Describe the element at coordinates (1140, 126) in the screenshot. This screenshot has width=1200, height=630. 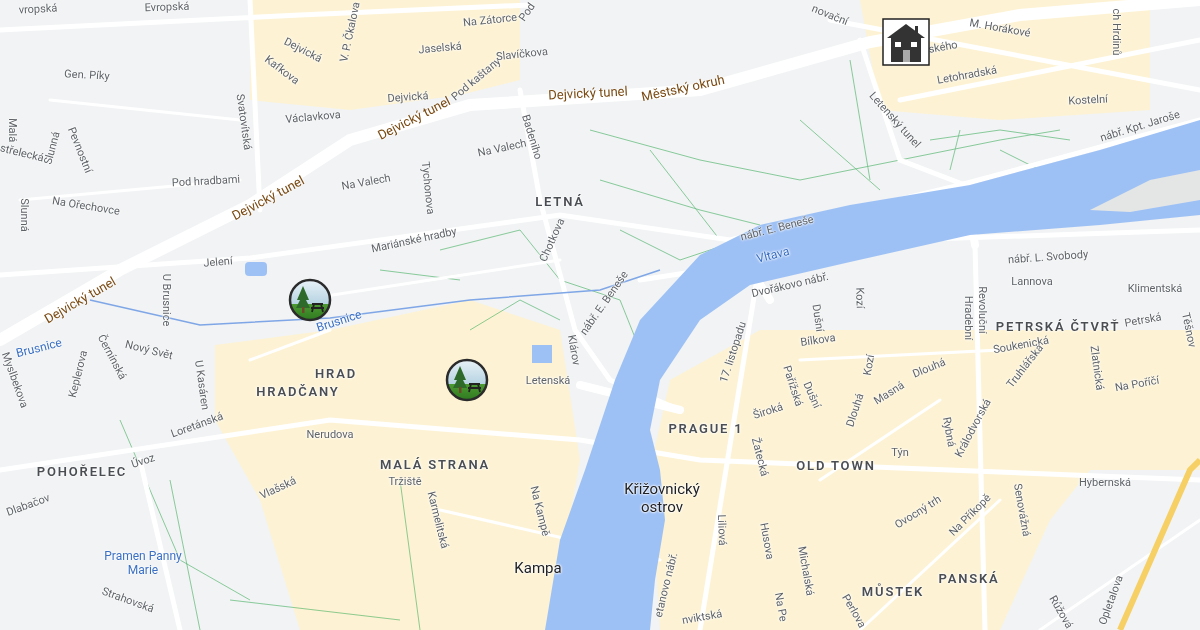
I see `map-label: nábř. Kpt. Jaroše` at that location.